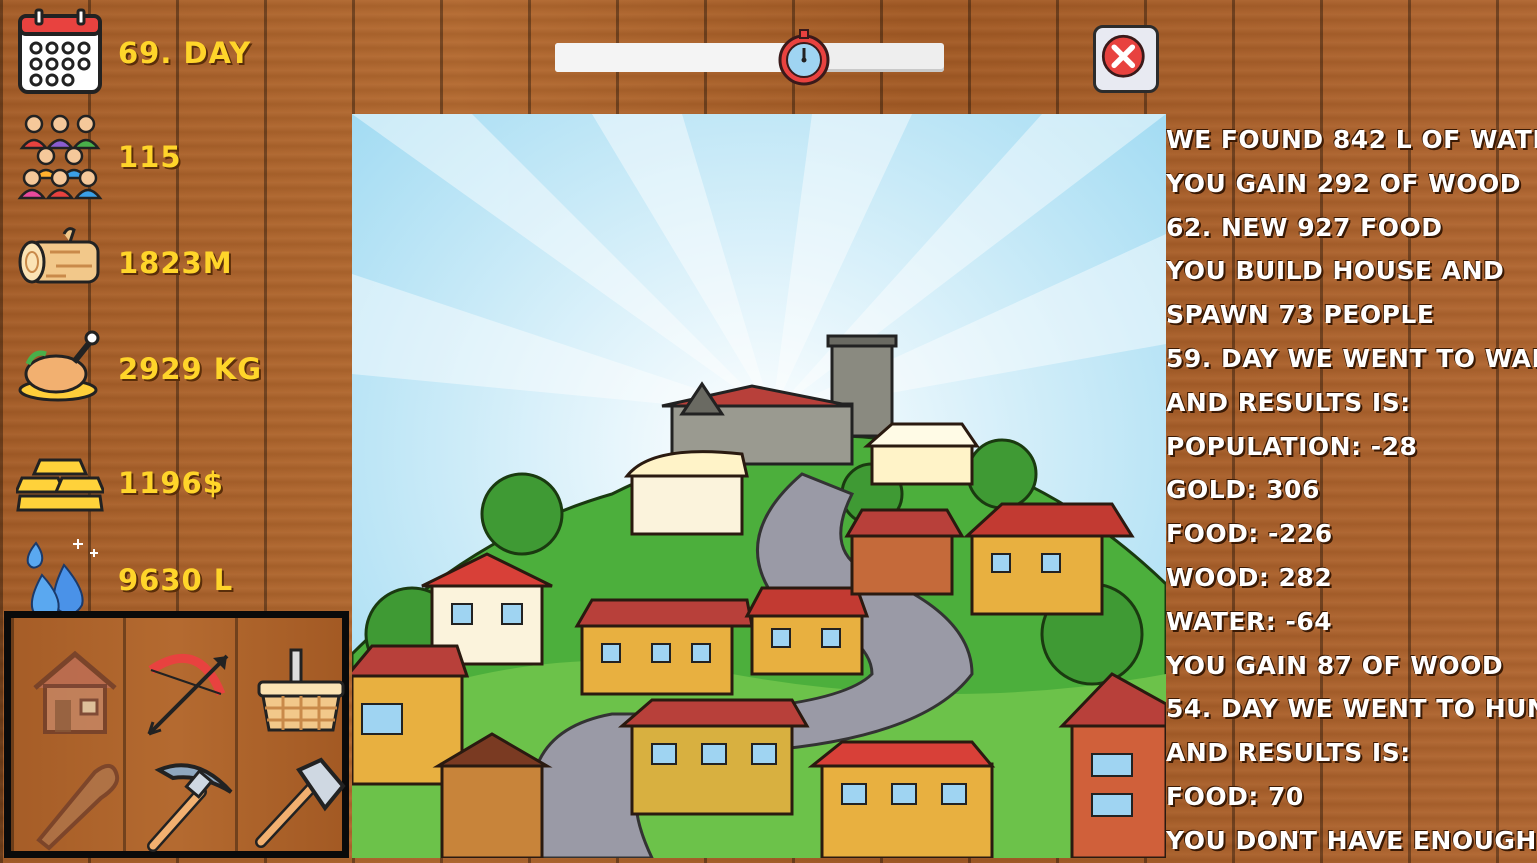 Image resolution: width=1537 pixels, height=863 pixels. Describe the element at coordinates (150, 157) in the screenshot. I see `population-value: 115` at that location.